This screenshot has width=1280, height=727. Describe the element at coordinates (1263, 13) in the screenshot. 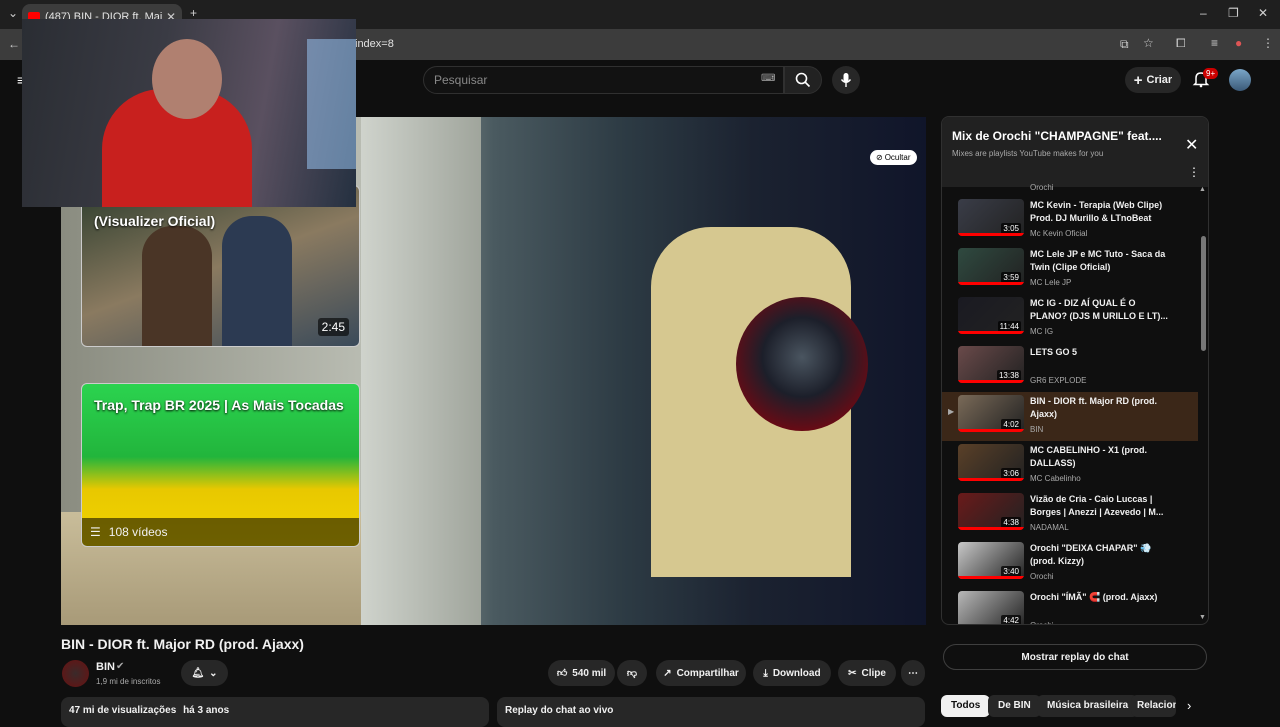

I see `window-close-icon: ✕` at that location.